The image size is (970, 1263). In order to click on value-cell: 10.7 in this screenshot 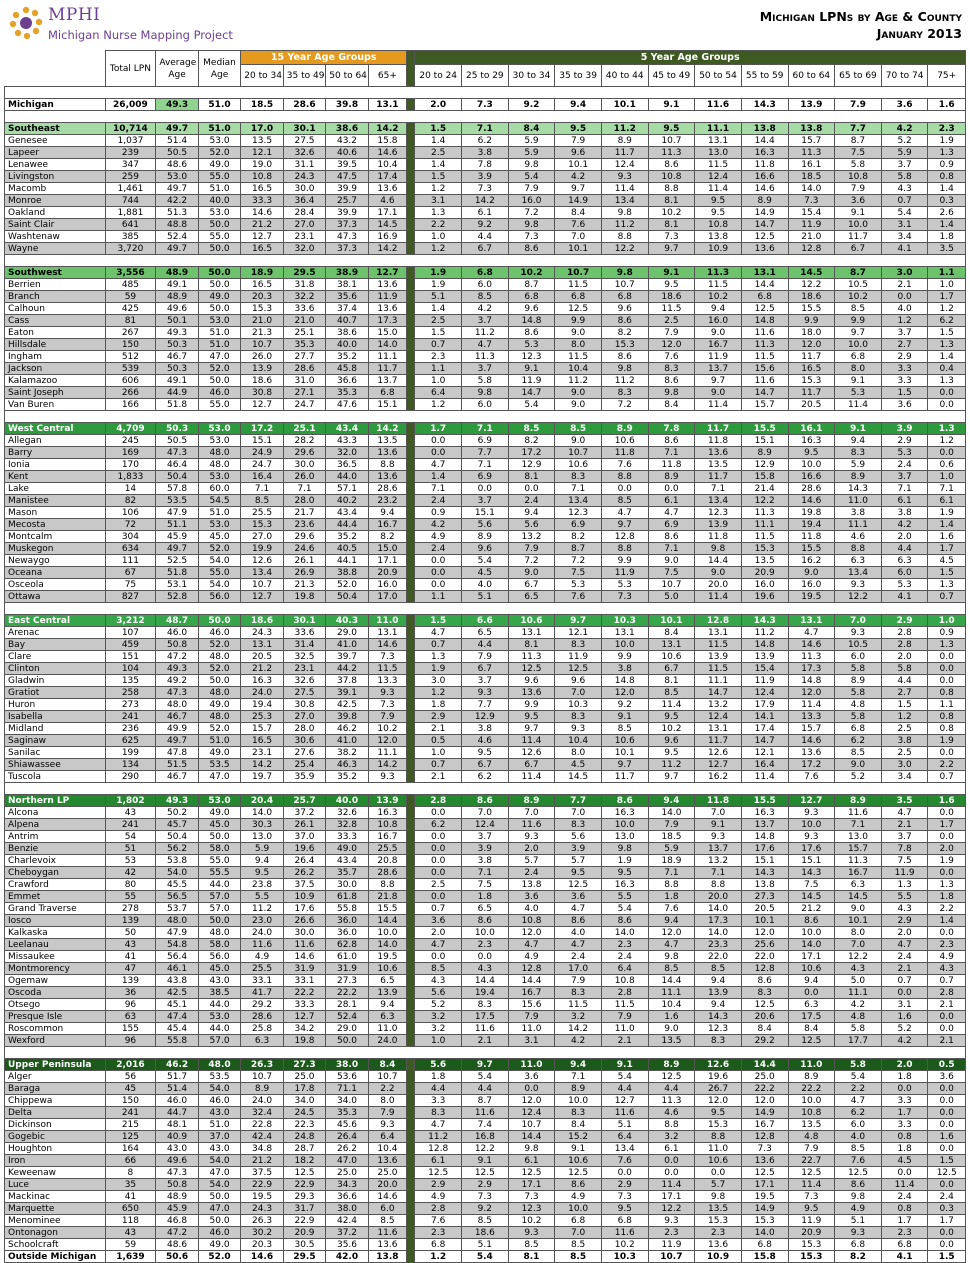, I will do `click(671, 1256)`.